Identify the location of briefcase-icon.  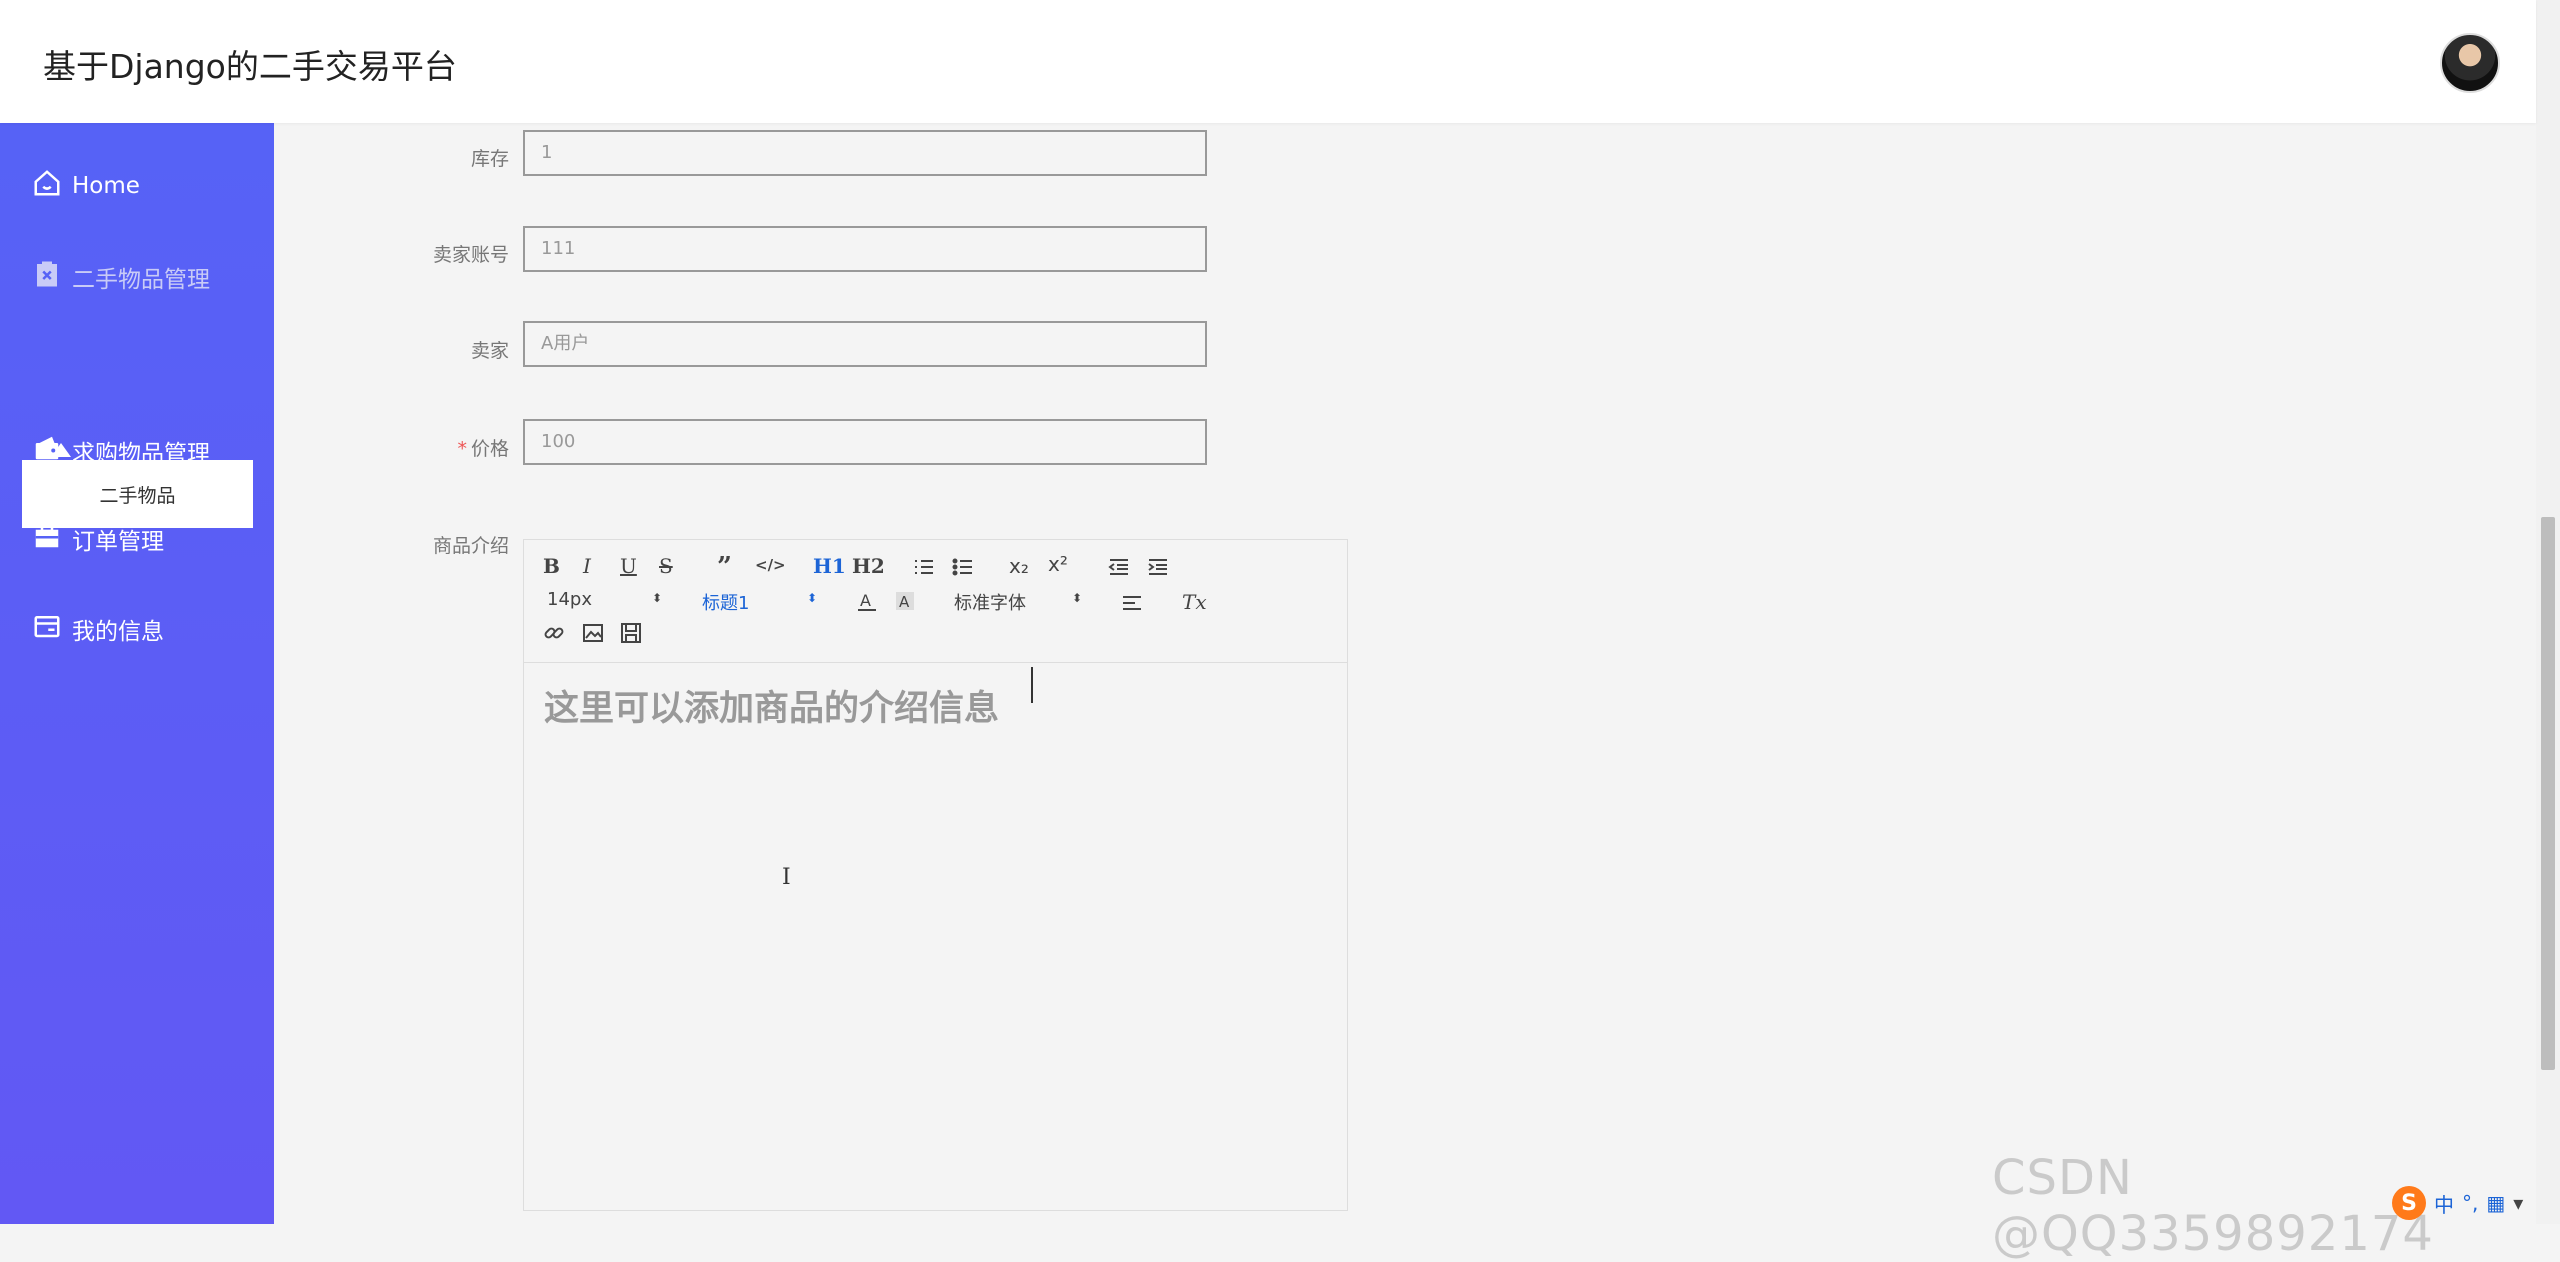
(47, 539).